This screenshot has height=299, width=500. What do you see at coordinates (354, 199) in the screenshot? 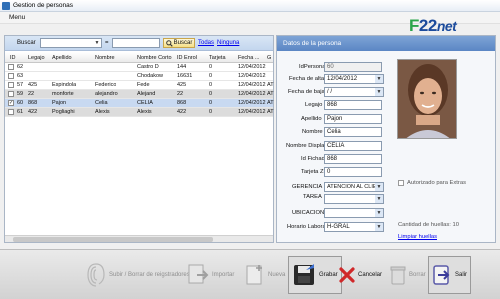
I see `tarea-select: ▼` at bounding box center [354, 199].